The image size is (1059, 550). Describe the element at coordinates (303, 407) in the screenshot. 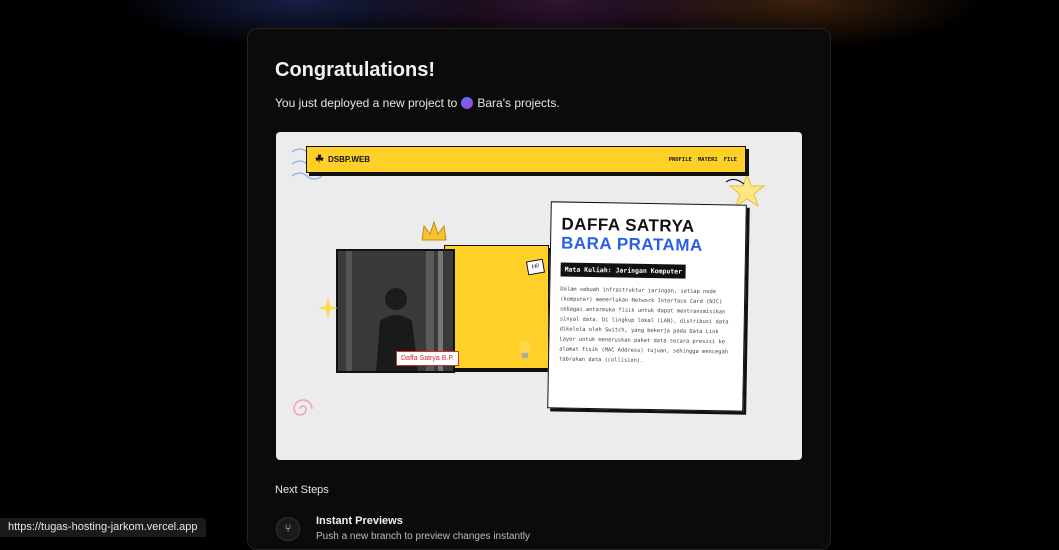

I see `spiral-doodle` at that location.